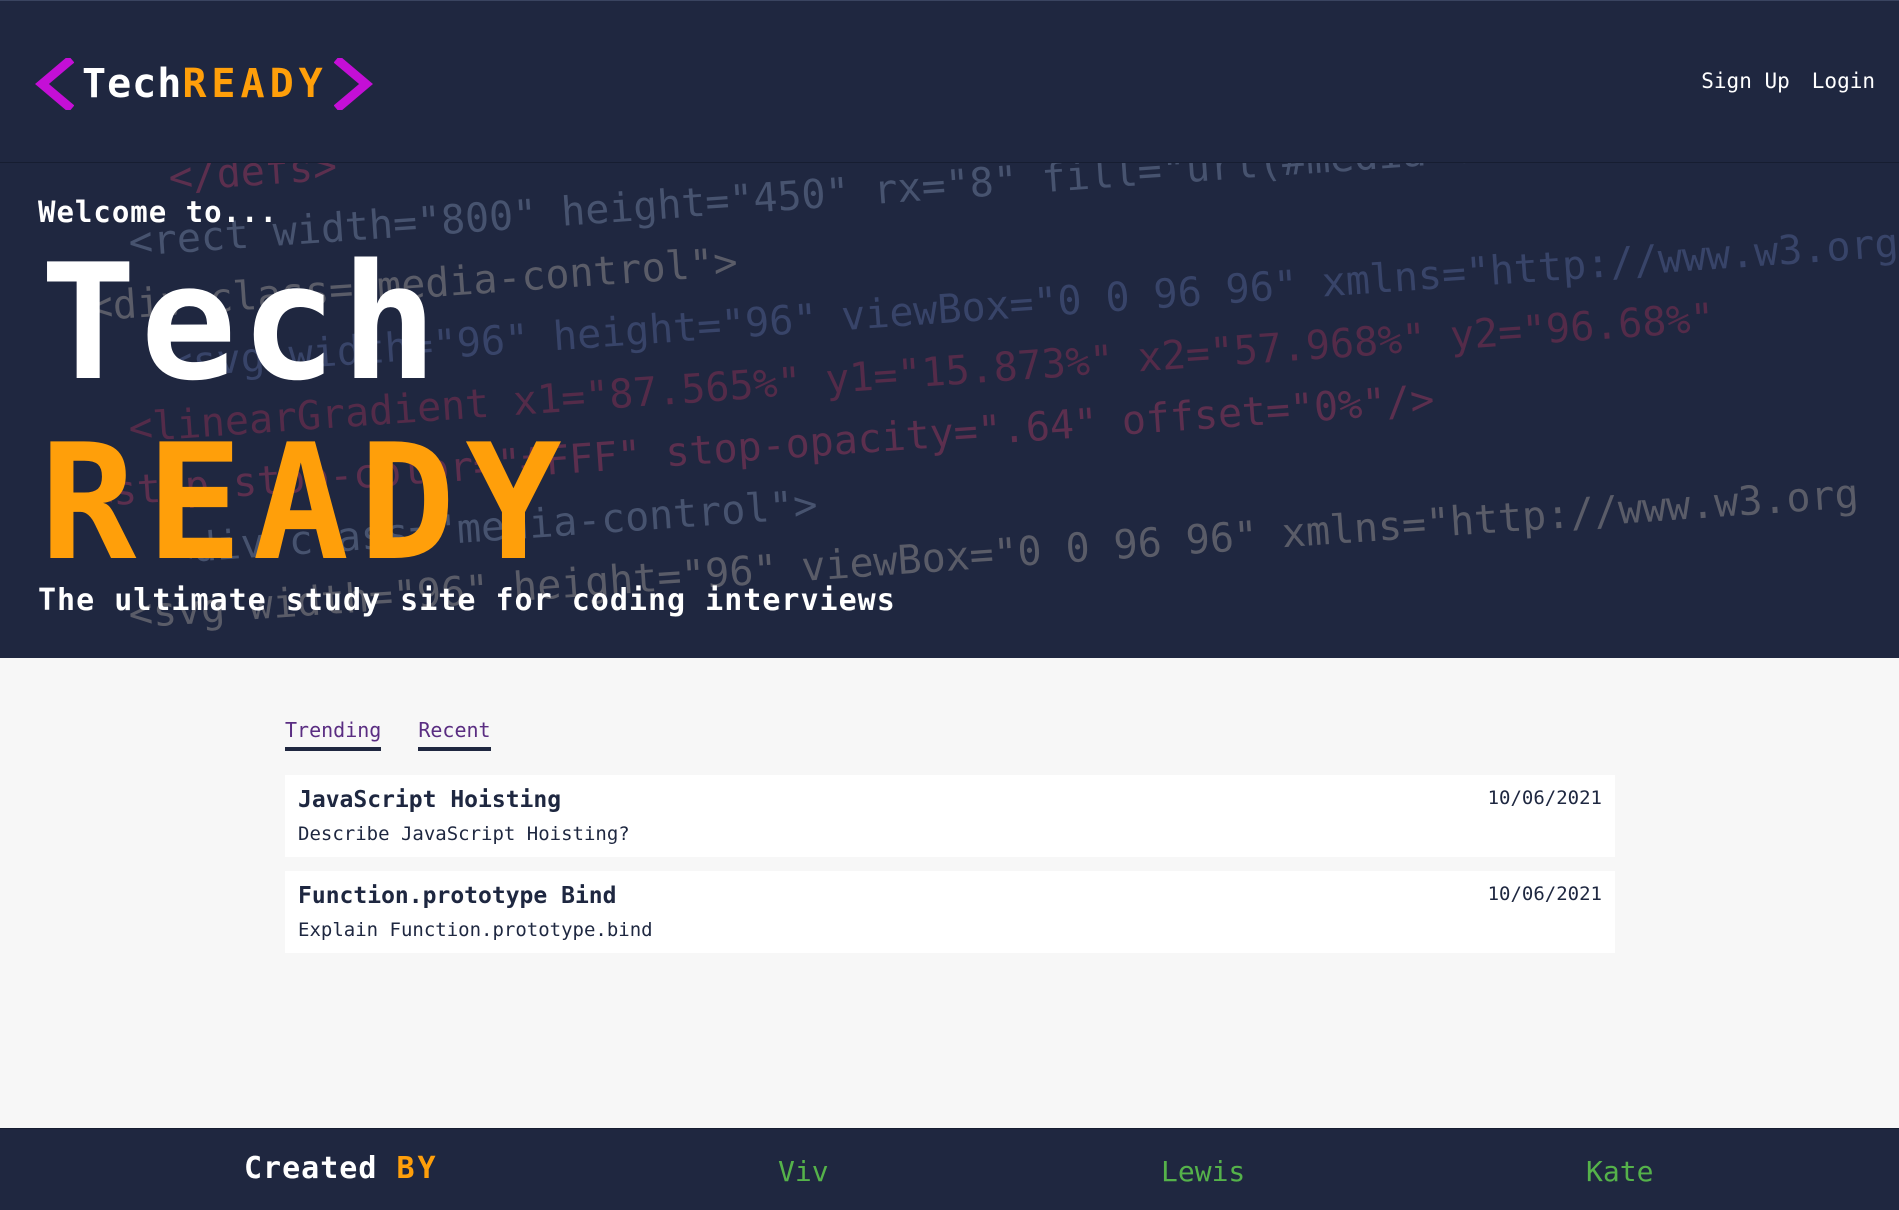 The width and height of the screenshot is (1899, 1210). What do you see at coordinates (457, 896) in the screenshot?
I see `post-title: Function.prototype Bind` at bounding box center [457, 896].